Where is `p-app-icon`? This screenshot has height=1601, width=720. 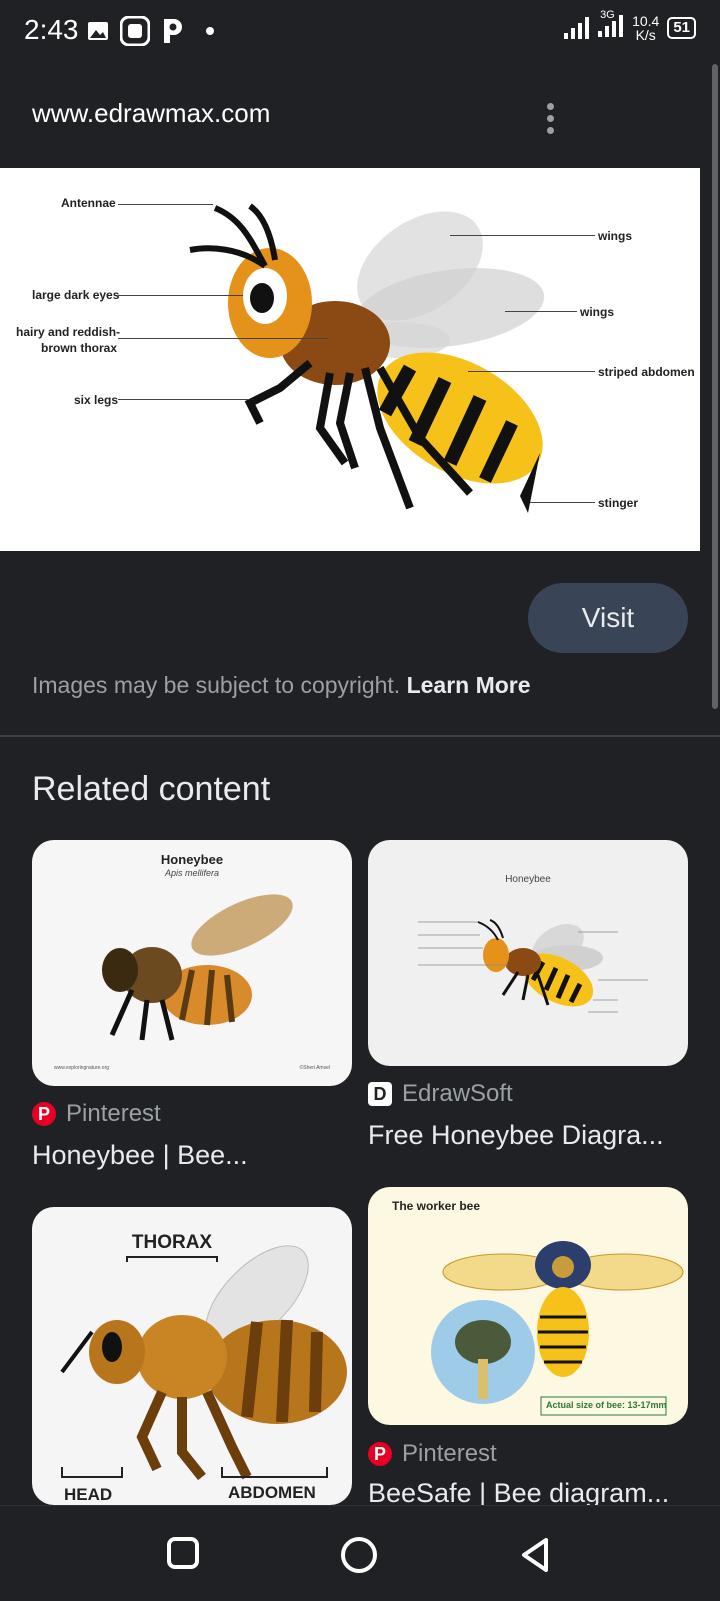 p-app-icon is located at coordinates (173, 31).